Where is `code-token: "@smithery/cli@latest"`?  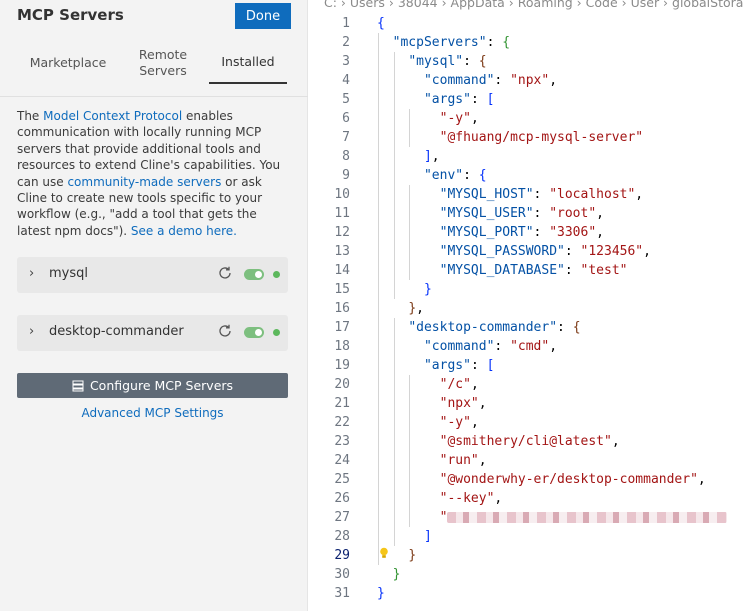 code-token: "@smithery/cli@latest" is located at coordinates (525, 441).